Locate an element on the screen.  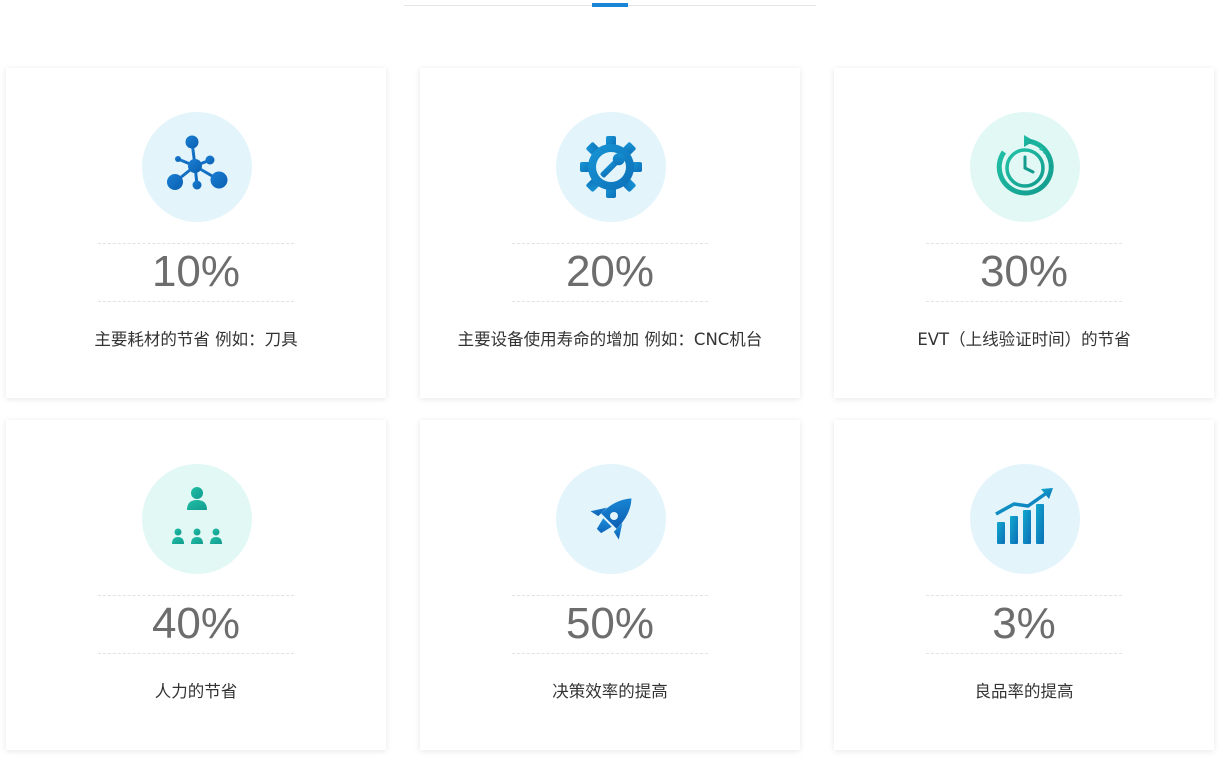
rocket-icon is located at coordinates (611, 519).